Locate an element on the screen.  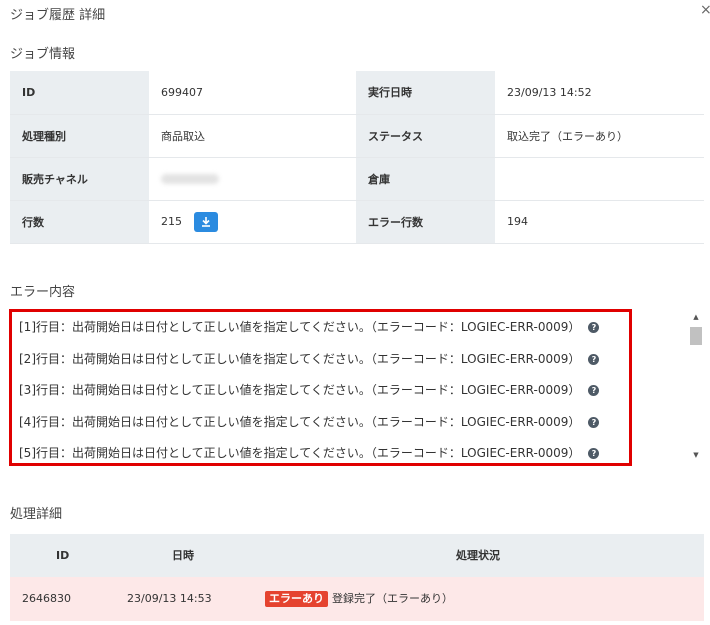
row-count-value: 215 is located at coordinates (171, 221).